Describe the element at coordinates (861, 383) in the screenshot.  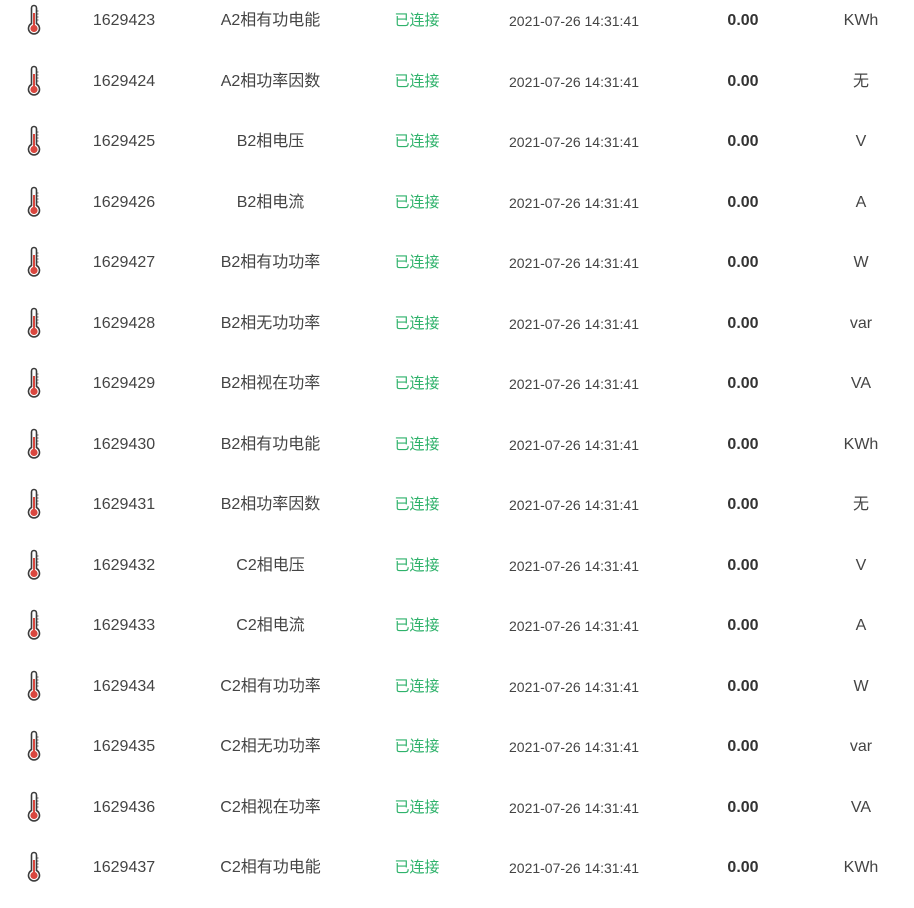
I see `sensor-unit: VA` at that location.